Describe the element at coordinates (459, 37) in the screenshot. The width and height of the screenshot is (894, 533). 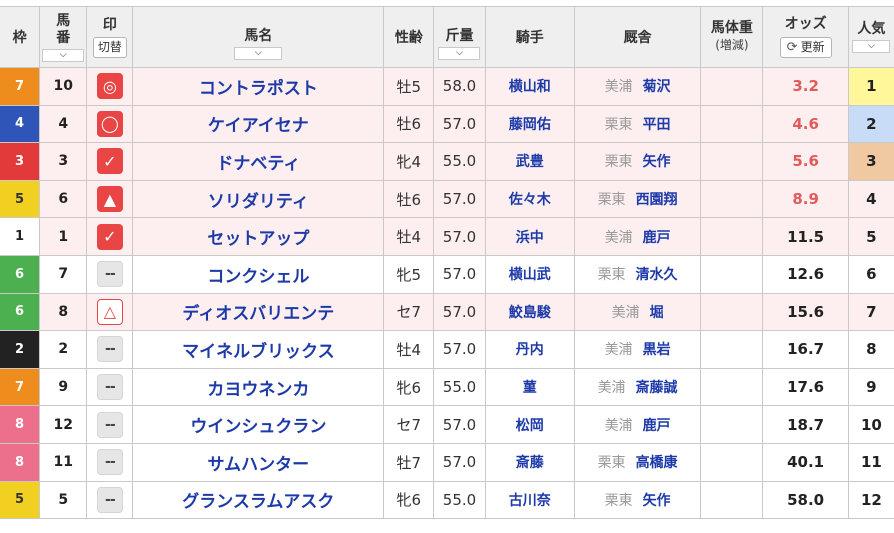
I see `col-header-weight: 斤量 ⌵` at that location.